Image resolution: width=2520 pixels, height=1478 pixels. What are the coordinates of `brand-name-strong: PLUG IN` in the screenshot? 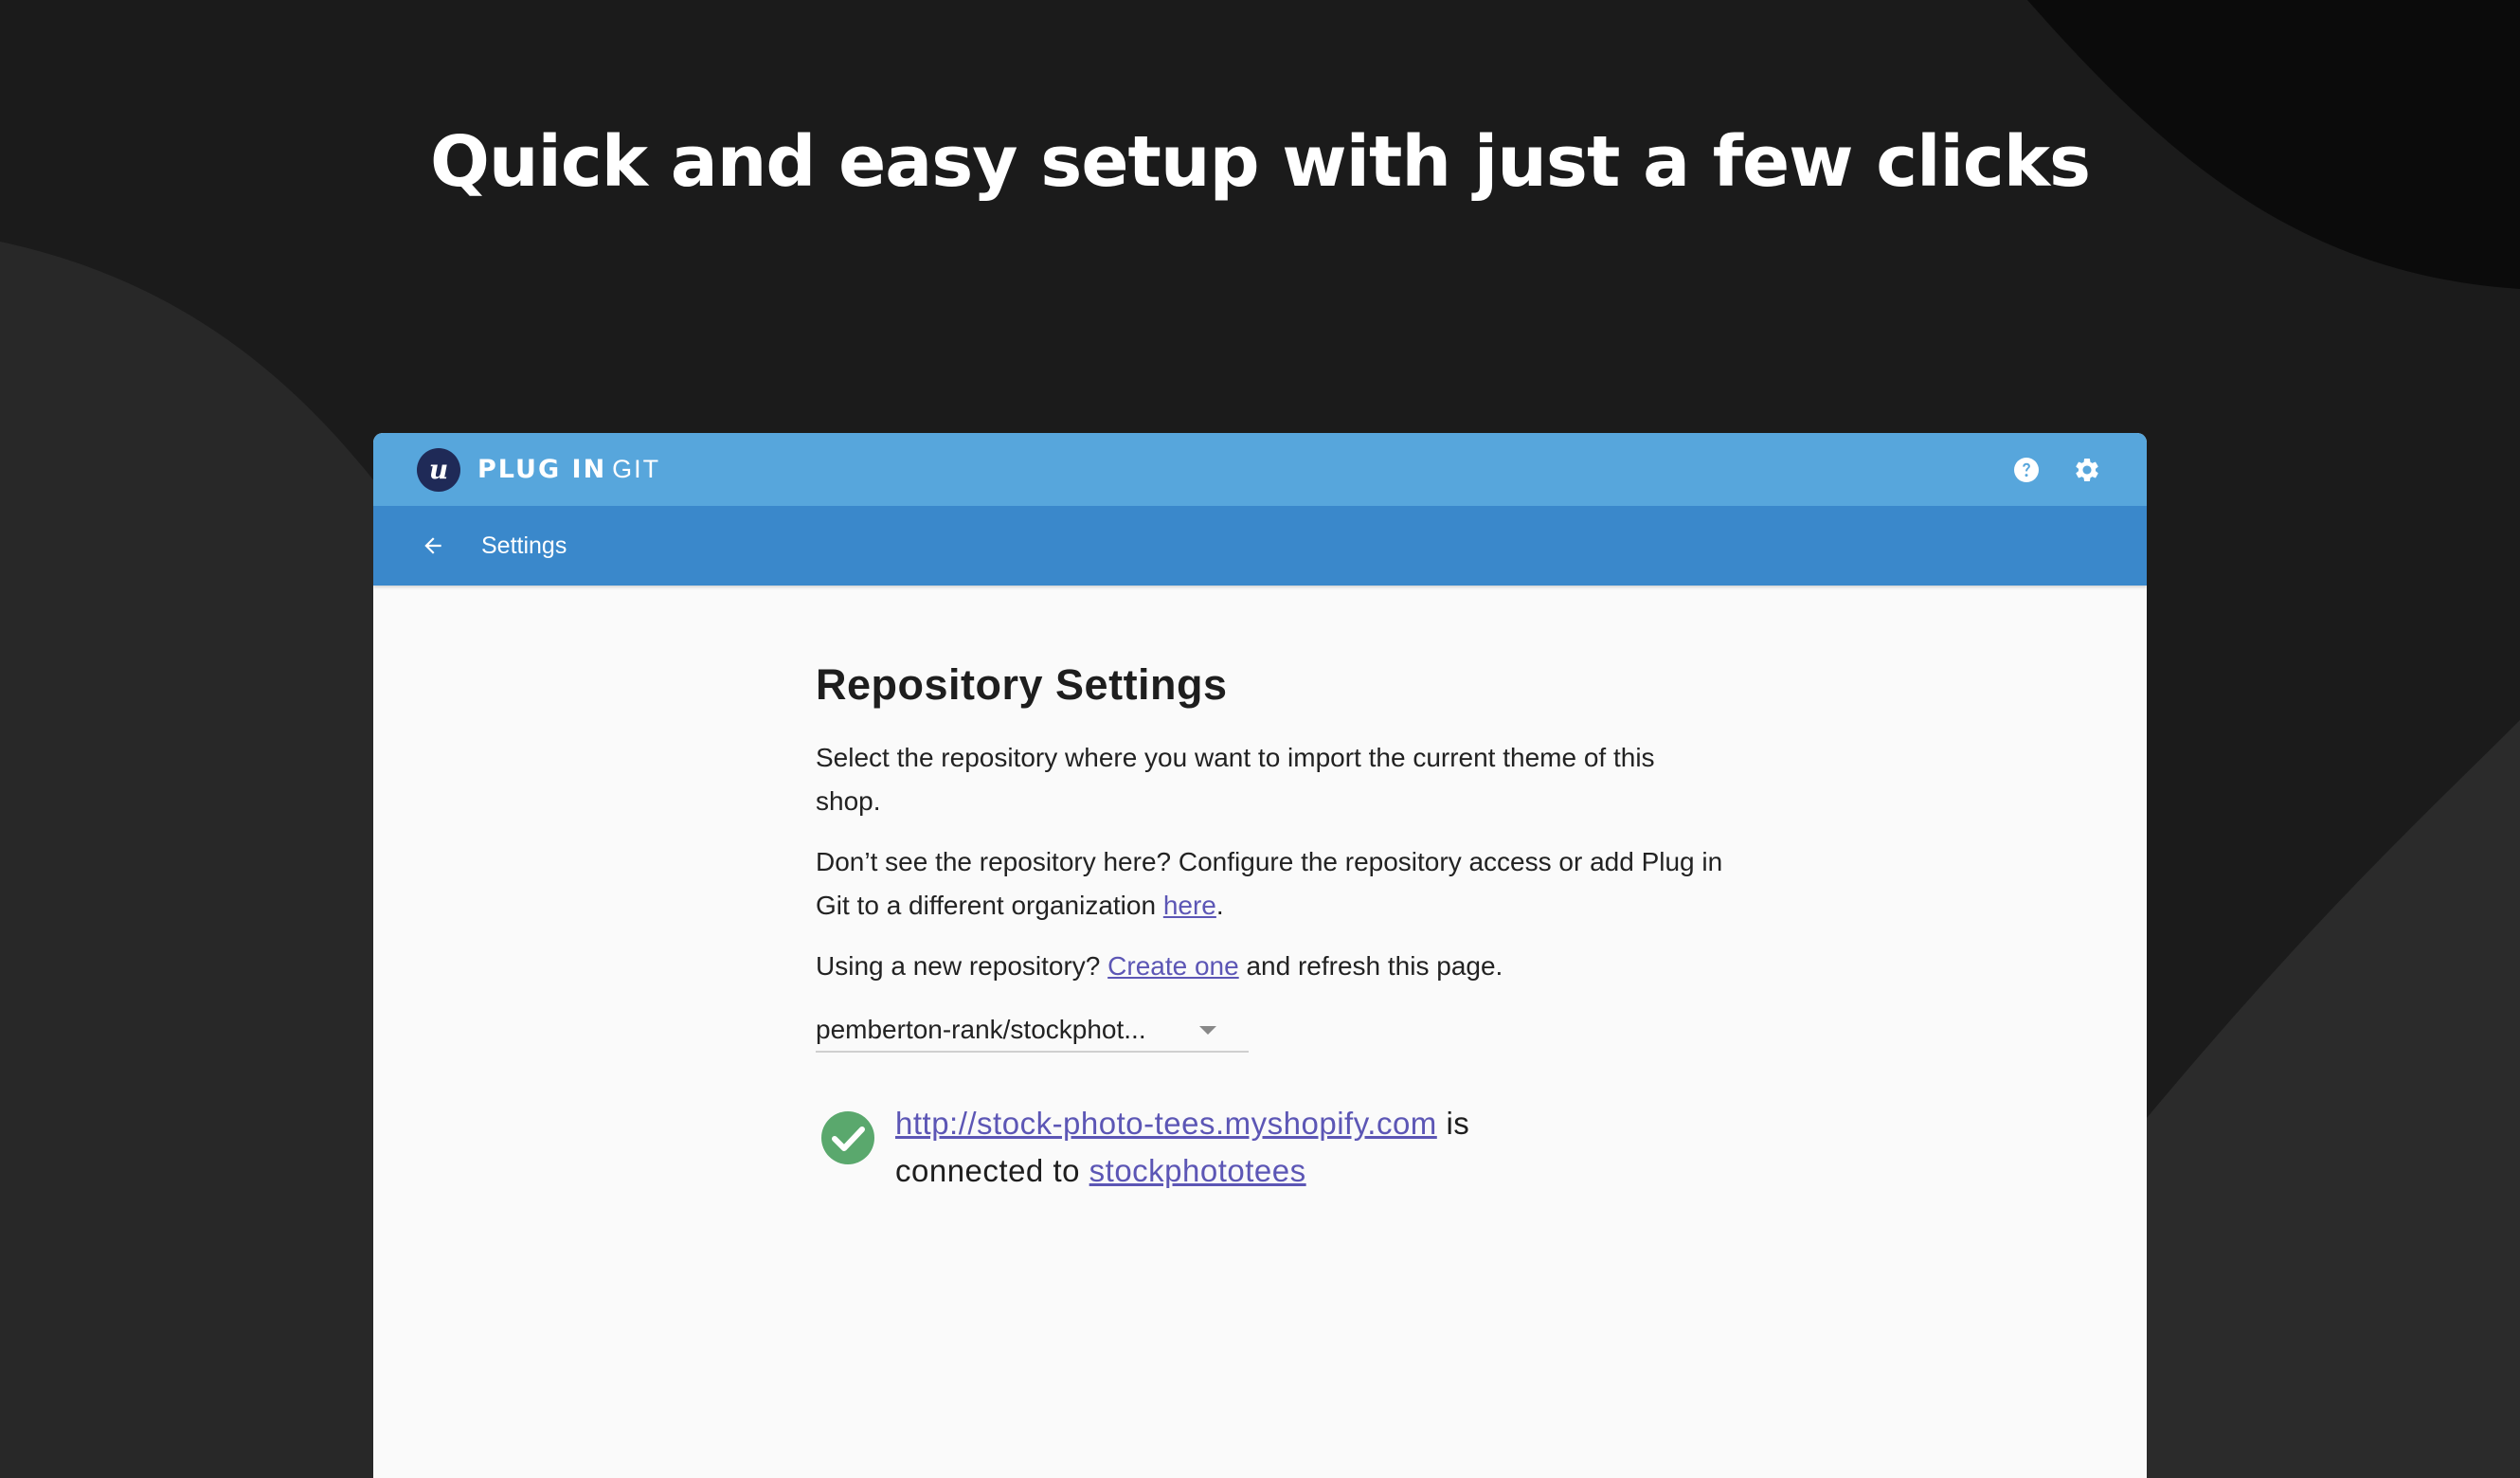 It's located at (542, 469).